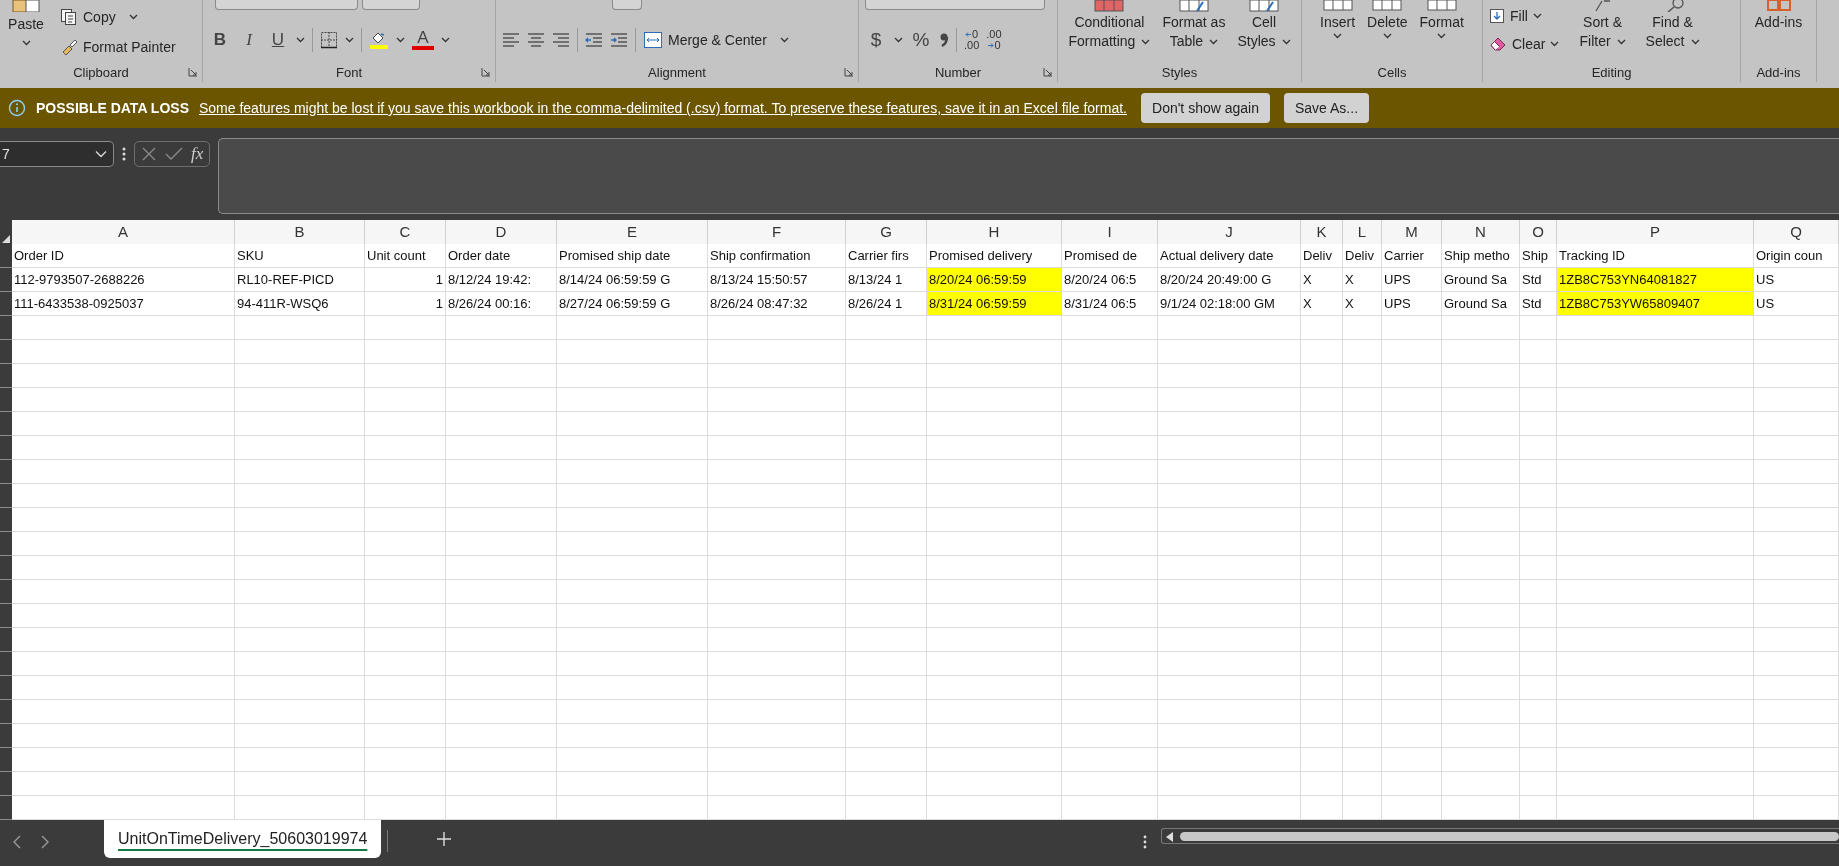 The height and width of the screenshot is (866, 1839). What do you see at coordinates (632, 256) in the screenshot?
I see `table-cell: Promised ship date` at bounding box center [632, 256].